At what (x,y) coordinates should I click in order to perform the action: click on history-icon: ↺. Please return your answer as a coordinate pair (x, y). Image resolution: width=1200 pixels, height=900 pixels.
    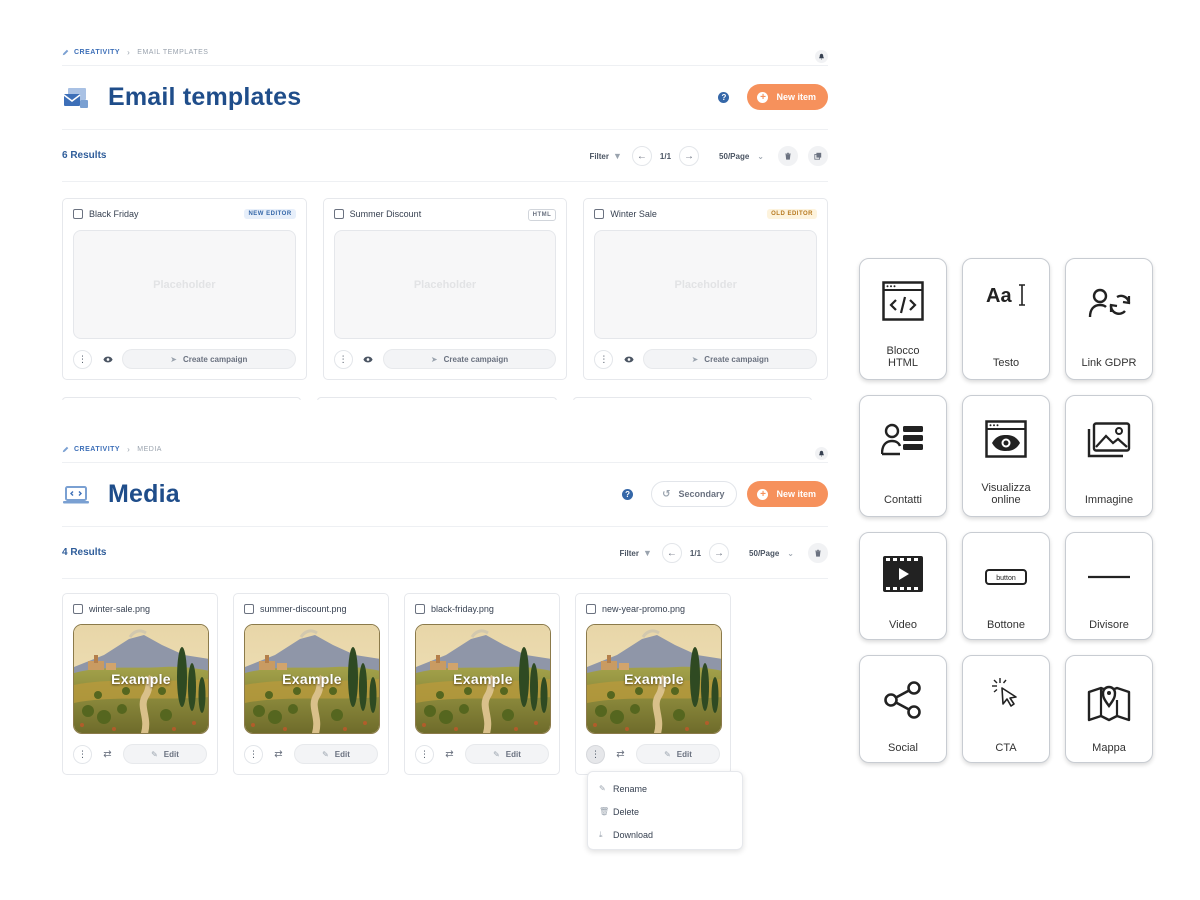
    Looking at the image, I should click on (666, 494).